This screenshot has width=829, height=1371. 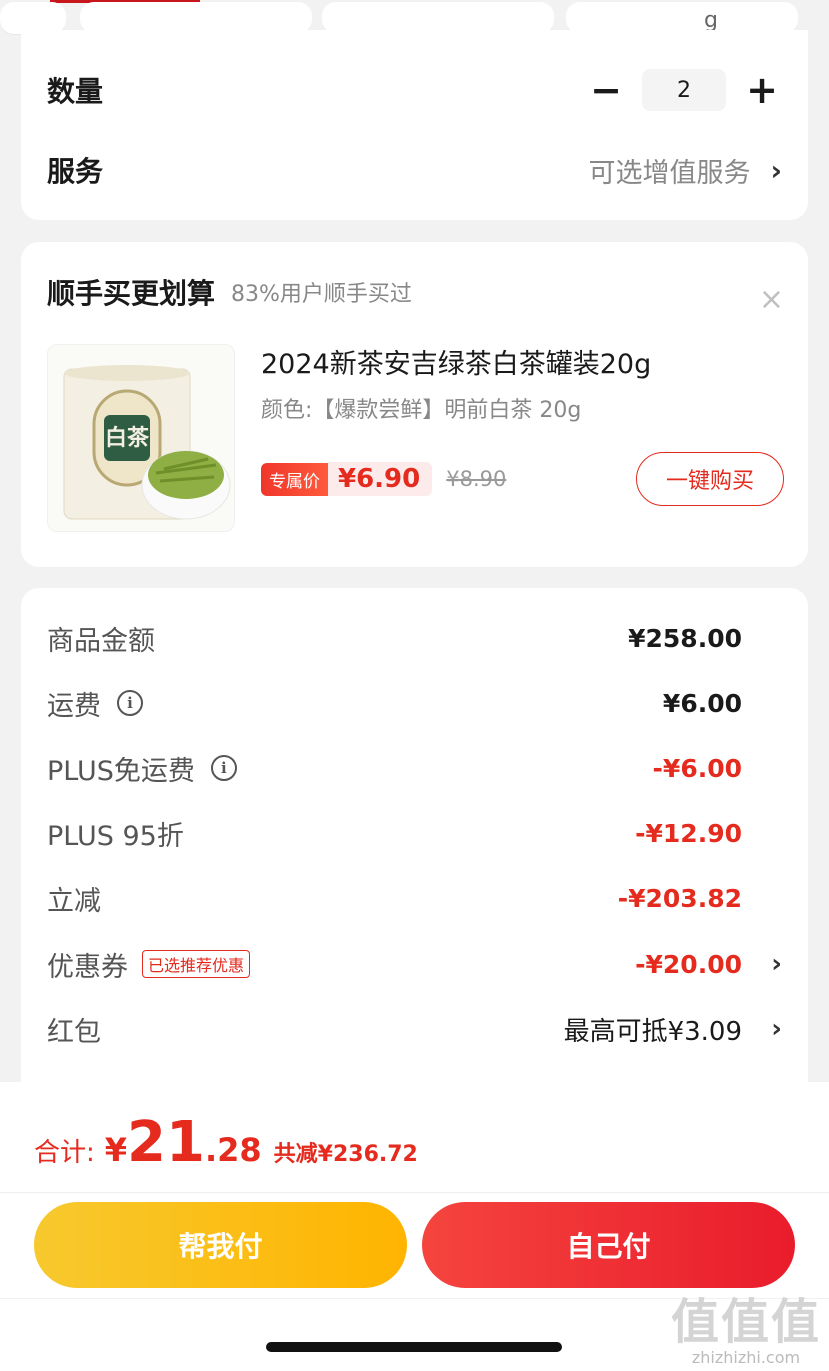 What do you see at coordinates (121, 771) in the screenshot?
I see `summary-label: PLUS免运费` at bounding box center [121, 771].